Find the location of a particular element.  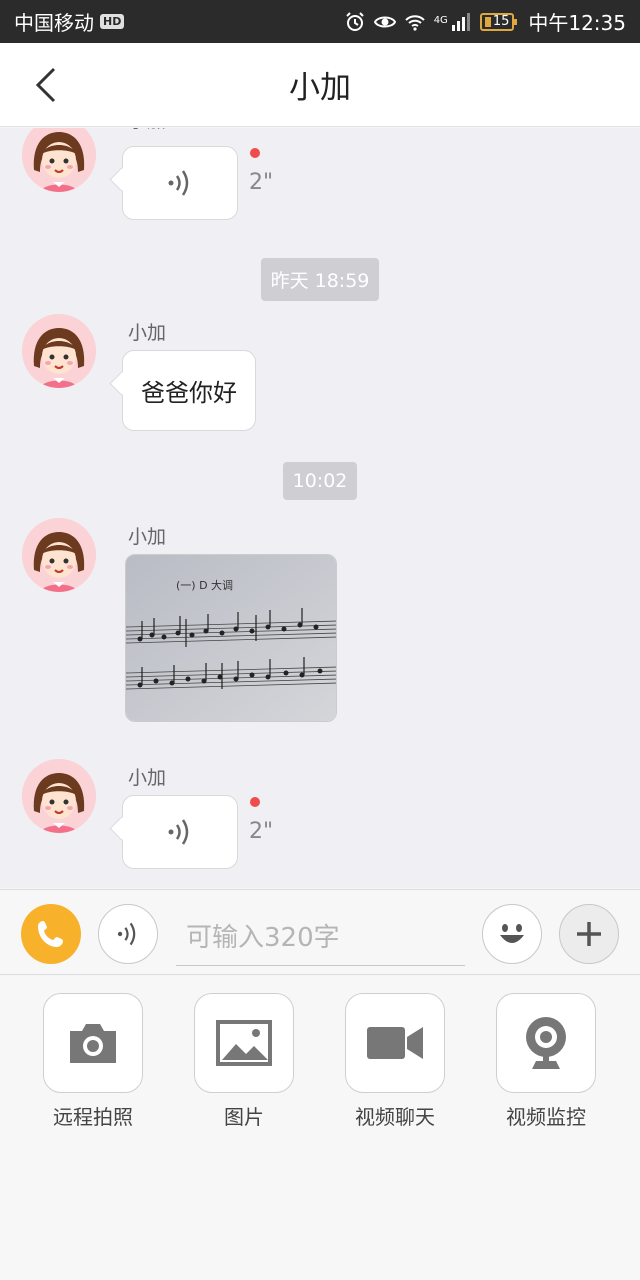

voice-input-button is located at coordinates (128, 934).